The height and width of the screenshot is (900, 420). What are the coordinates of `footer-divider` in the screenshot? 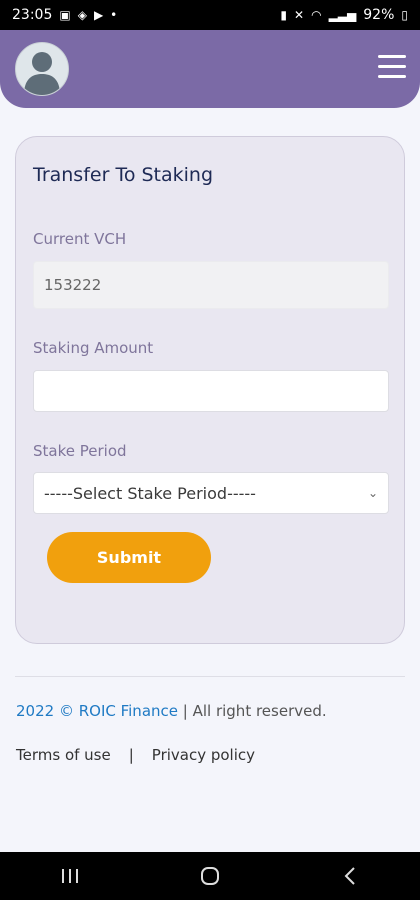 It's located at (210, 676).